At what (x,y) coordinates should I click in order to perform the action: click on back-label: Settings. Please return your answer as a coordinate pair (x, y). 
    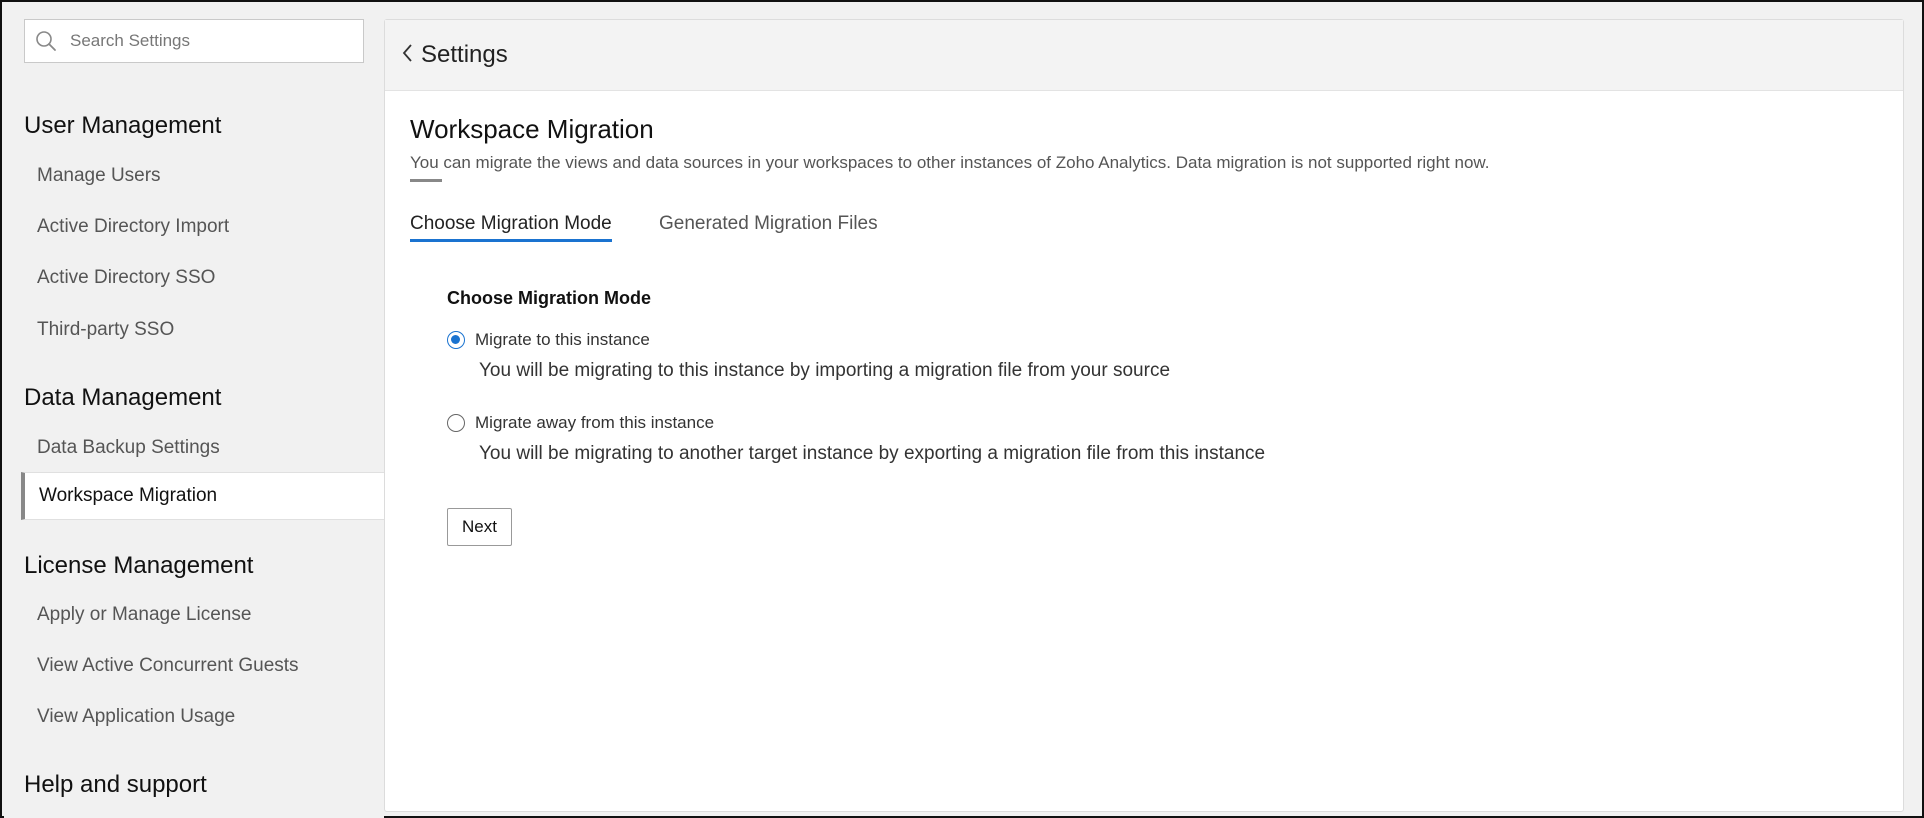
    Looking at the image, I should click on (464, 54).